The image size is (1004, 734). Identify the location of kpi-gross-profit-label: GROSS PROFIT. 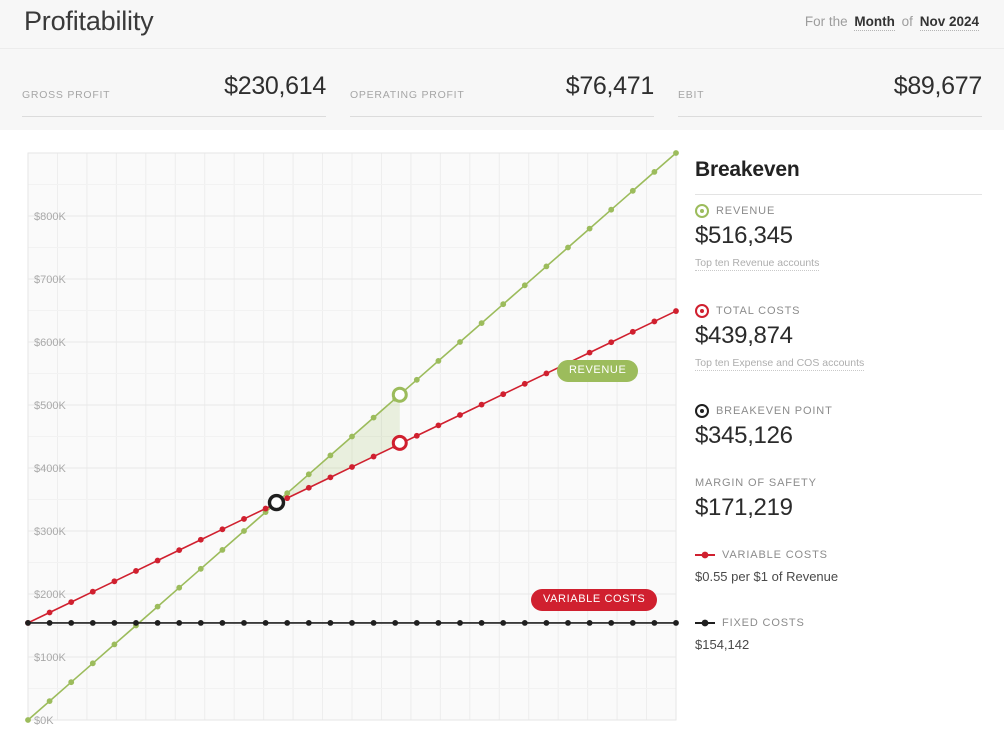
(66, 95).